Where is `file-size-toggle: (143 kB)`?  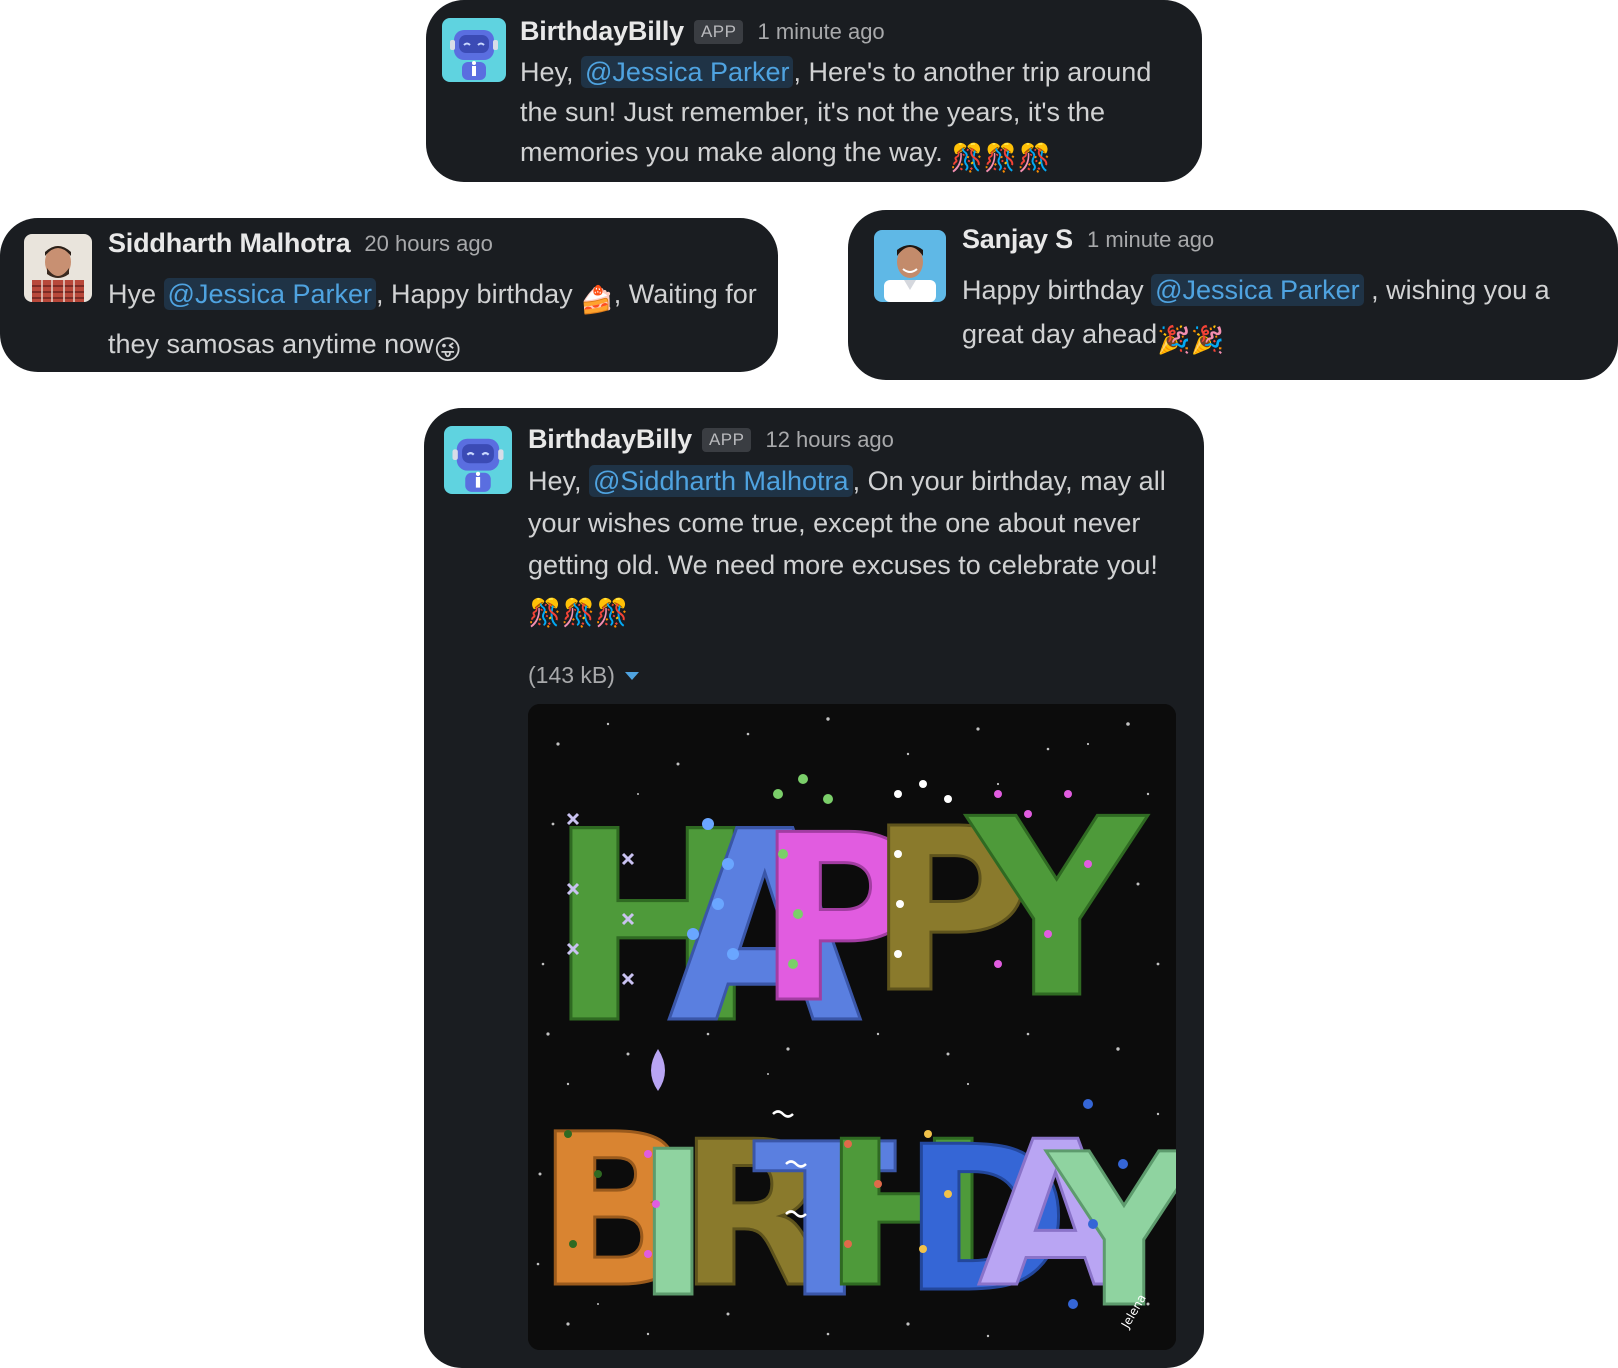 file-size-toggle: (143 kB) is located at coordinates (583, 675).